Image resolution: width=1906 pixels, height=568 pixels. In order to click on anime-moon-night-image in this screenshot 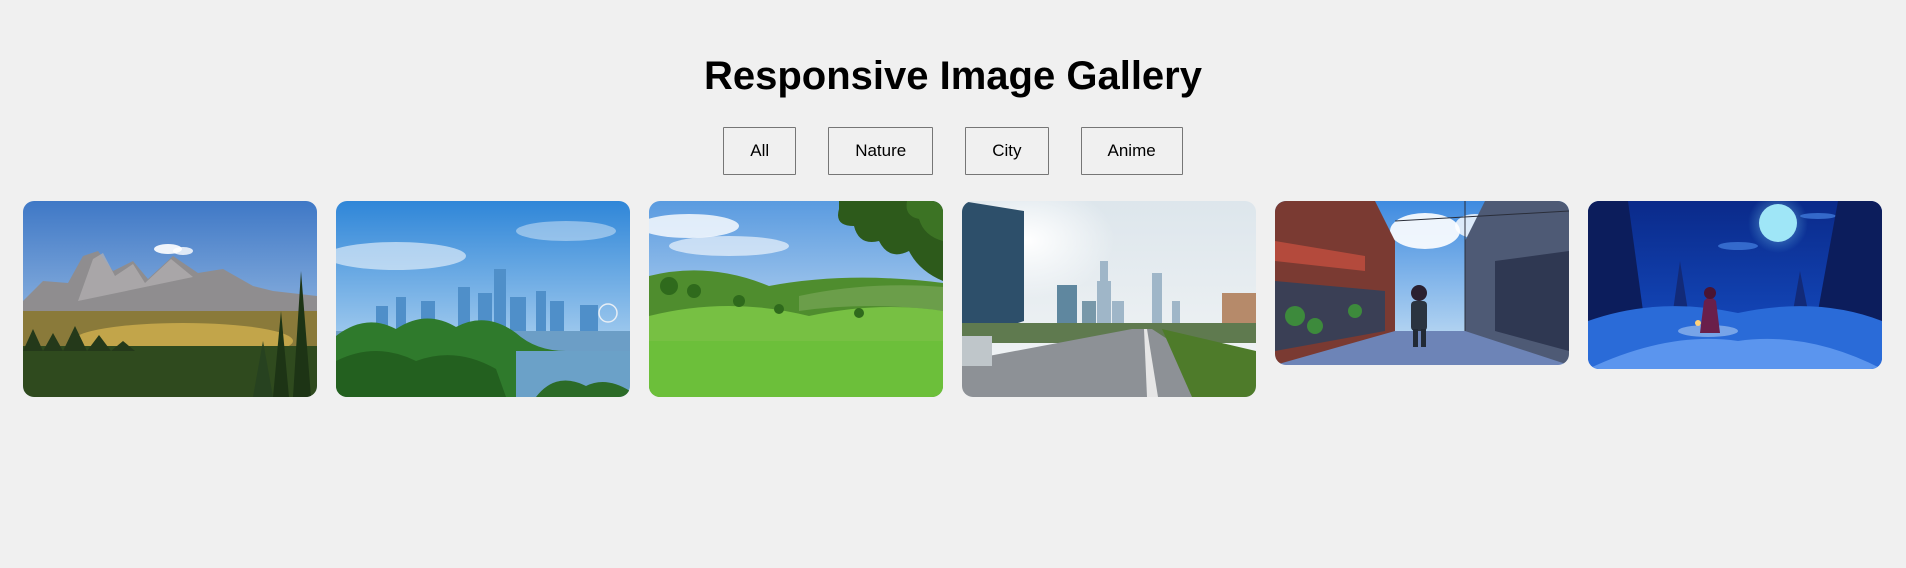, I will do `click(1735, 285)`.